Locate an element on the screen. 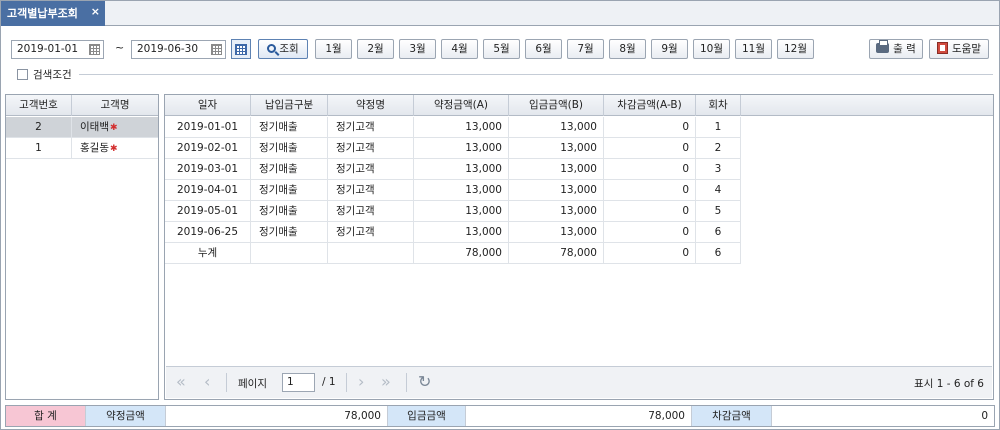 Image resolution: width=1000 pixels, height=430 pixels. date-cell: 2019-02-01 is located at coordinates (208, 148).